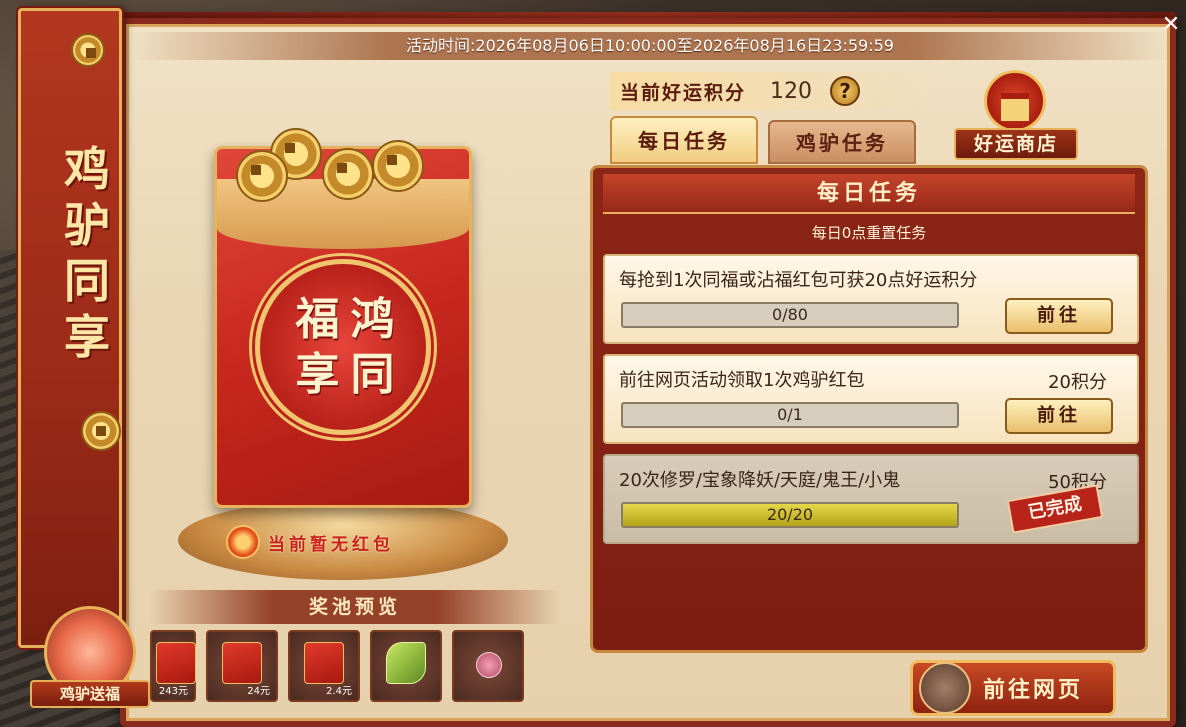 The height and width of the screenshot is (727, 1186). What do you see at coordinates (871, 299) in the screenshot?
I see `task-item: 每抢到1次同福或沾福红包可获20点好运积分 0/80 前往` at bounding box center [871, 299].